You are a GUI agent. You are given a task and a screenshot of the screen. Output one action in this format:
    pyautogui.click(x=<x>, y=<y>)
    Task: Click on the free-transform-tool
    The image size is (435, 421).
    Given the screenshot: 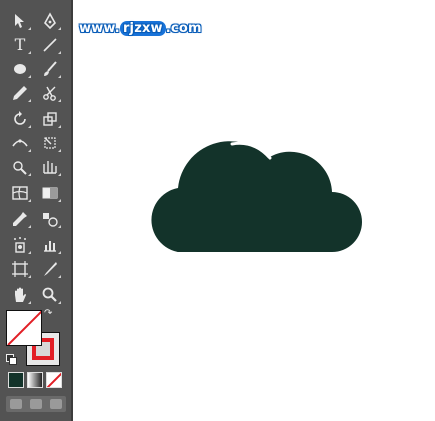 What is the action you would take?
    pyautogui.click(x=50, y=143)
    